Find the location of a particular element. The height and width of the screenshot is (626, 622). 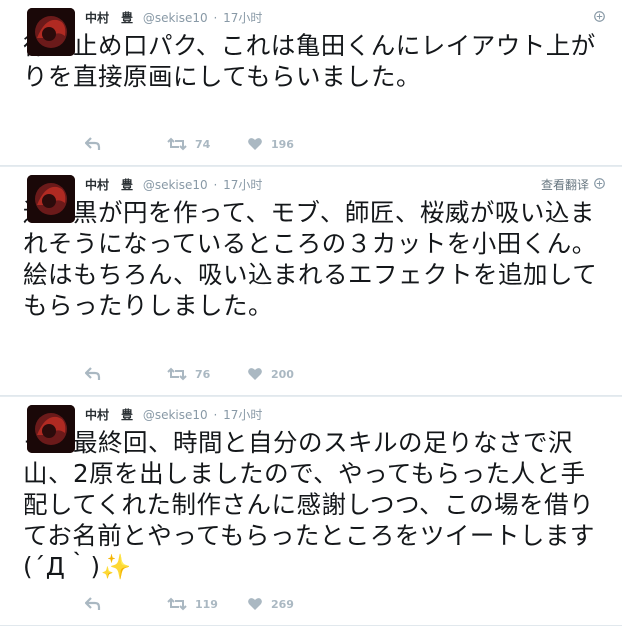

tweet-actions: 76 200 is located at coordinates (189, 374).